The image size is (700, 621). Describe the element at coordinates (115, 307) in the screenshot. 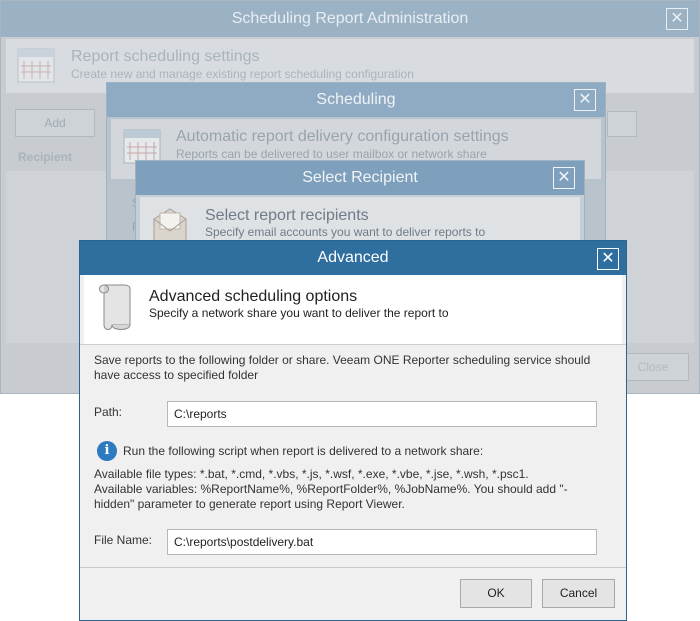

I see `scroll-icon` at that location.